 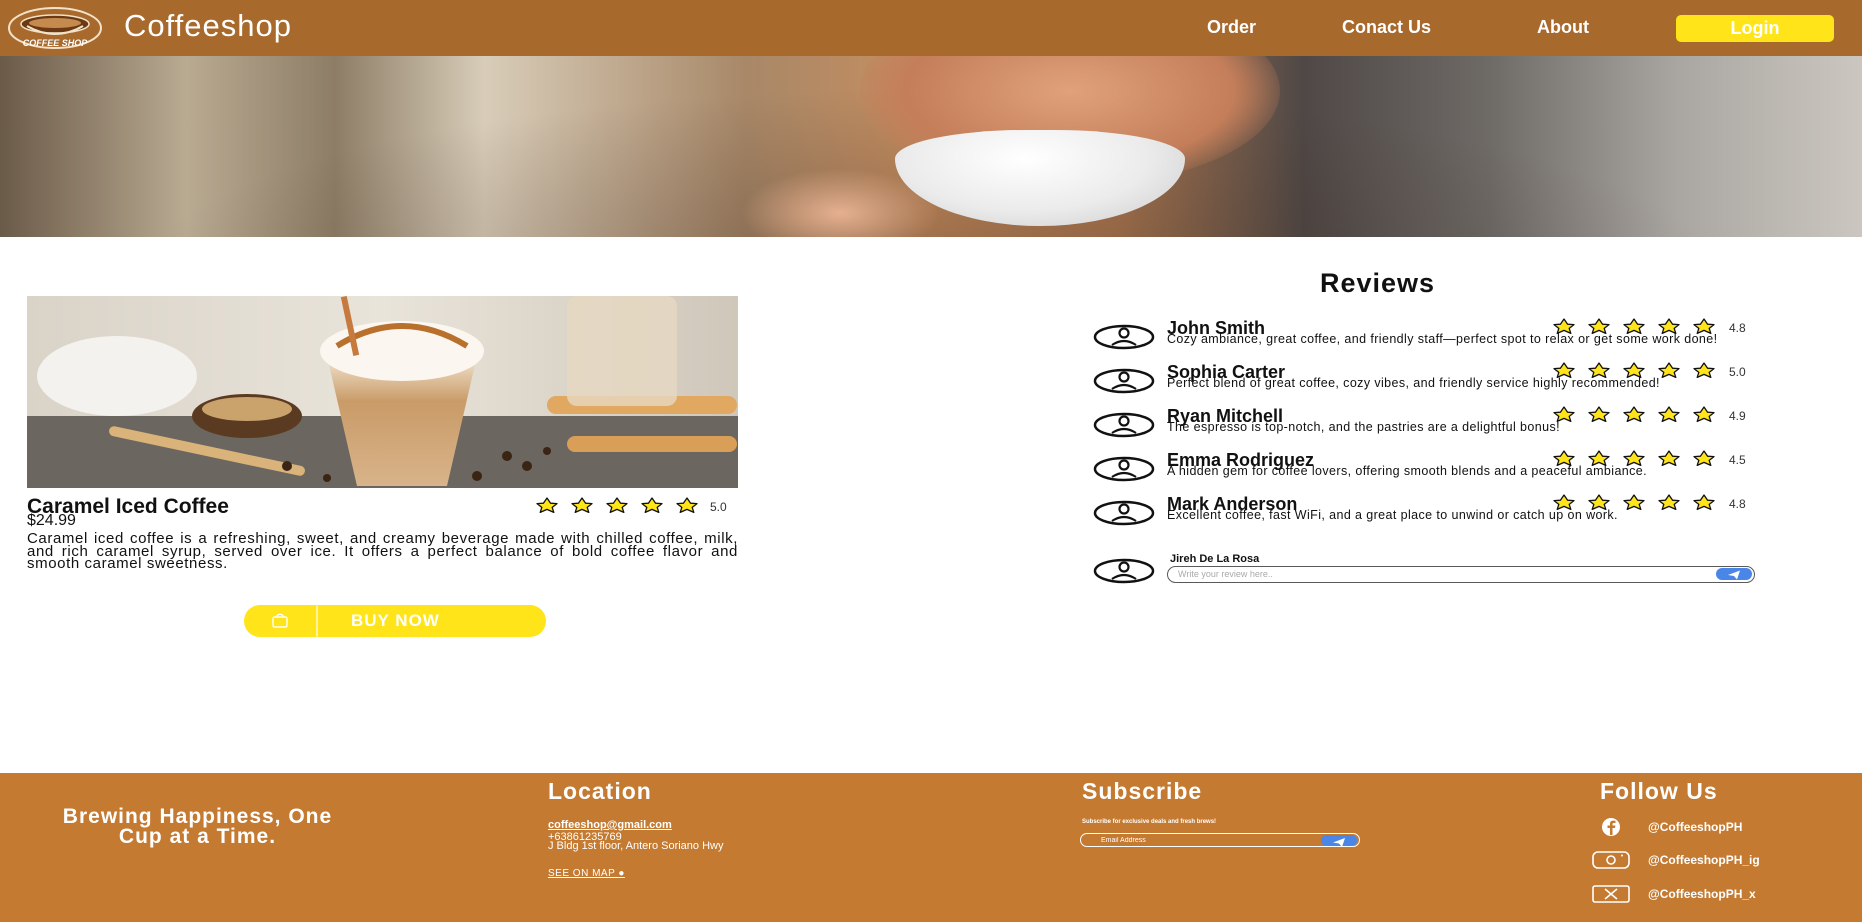 What do you see at coordinates (1611, 861) in the screenshot?
I see `instagram-icon` at bounding box center [1611, 861].